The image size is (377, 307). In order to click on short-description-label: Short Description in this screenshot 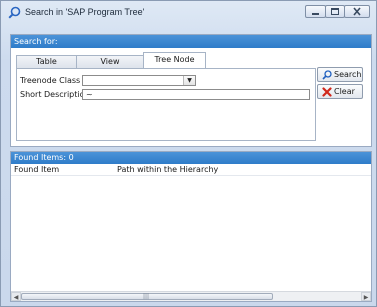, I will do `click(55, 94)`.